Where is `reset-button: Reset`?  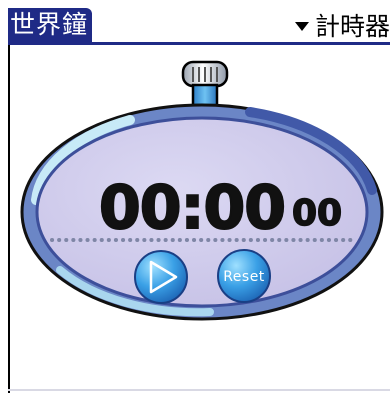
reset-button: Reset is located at coordinates (244, 276).